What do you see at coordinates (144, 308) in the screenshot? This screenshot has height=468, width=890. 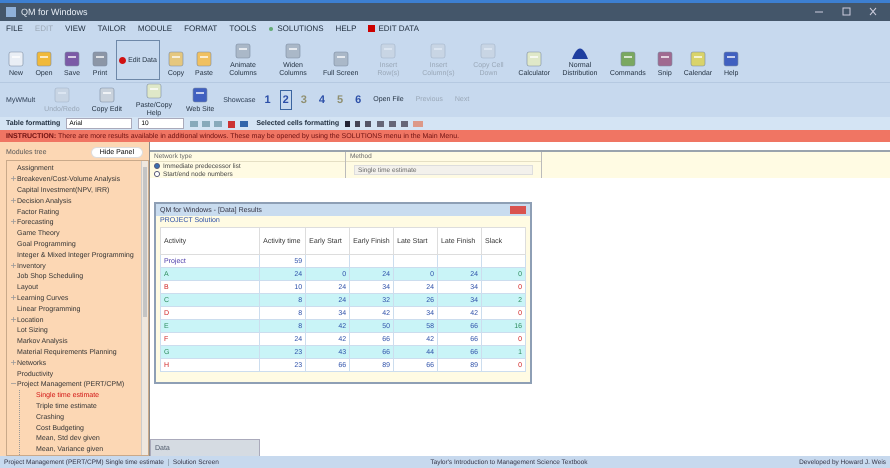 I see `scrollbar` at bounding box center [144, 308].